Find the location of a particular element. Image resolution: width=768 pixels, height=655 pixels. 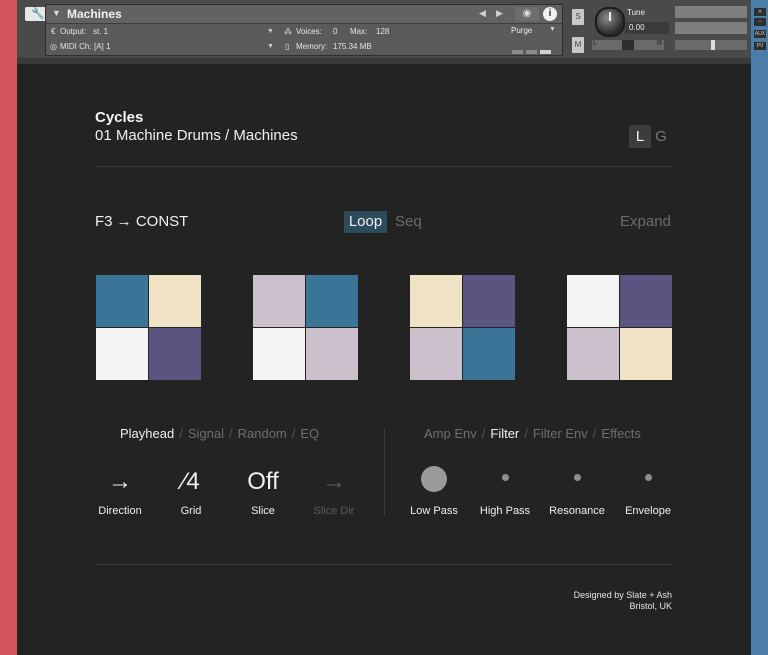

pv-button: PV is located at coordinates (760, 46).